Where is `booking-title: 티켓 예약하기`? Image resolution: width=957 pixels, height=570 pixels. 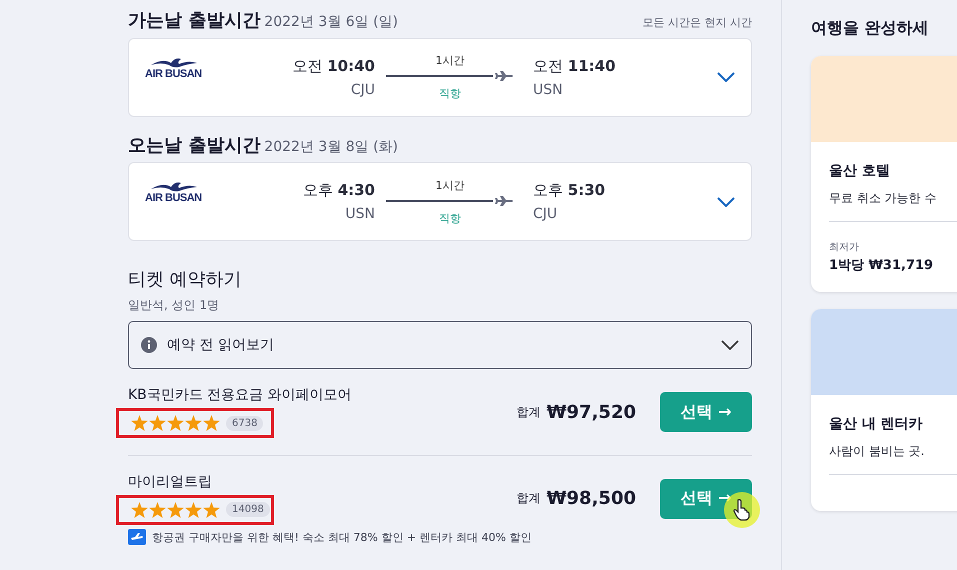 booking-title: 티켓 예약하기 is located at coordinates (185, 280).